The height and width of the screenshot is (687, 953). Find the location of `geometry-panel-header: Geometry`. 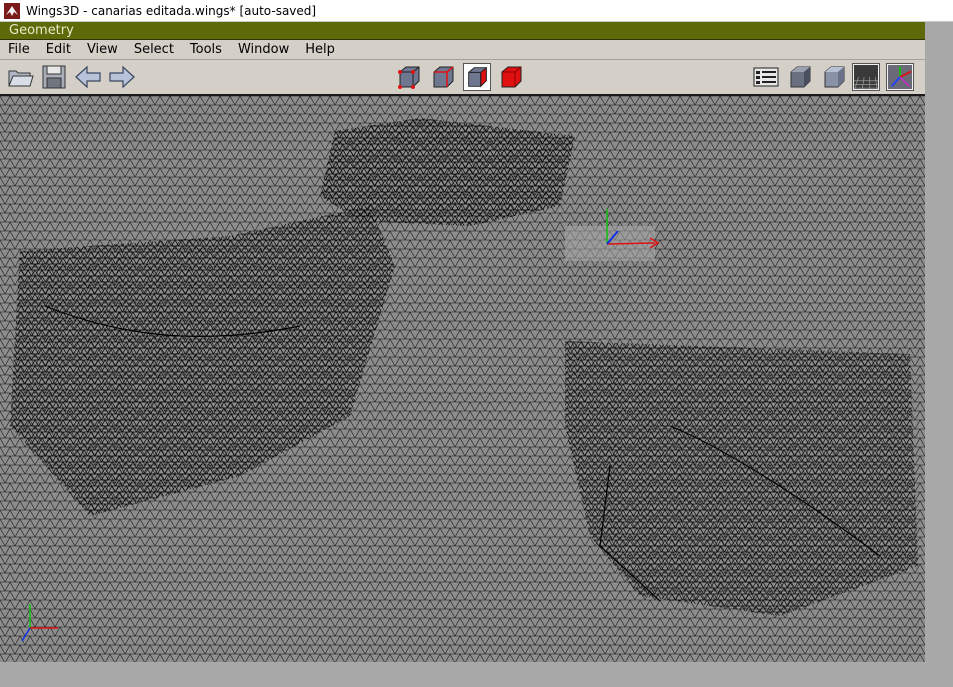

geometry-panel-header: Geometry is located at coordinates (462, 31).